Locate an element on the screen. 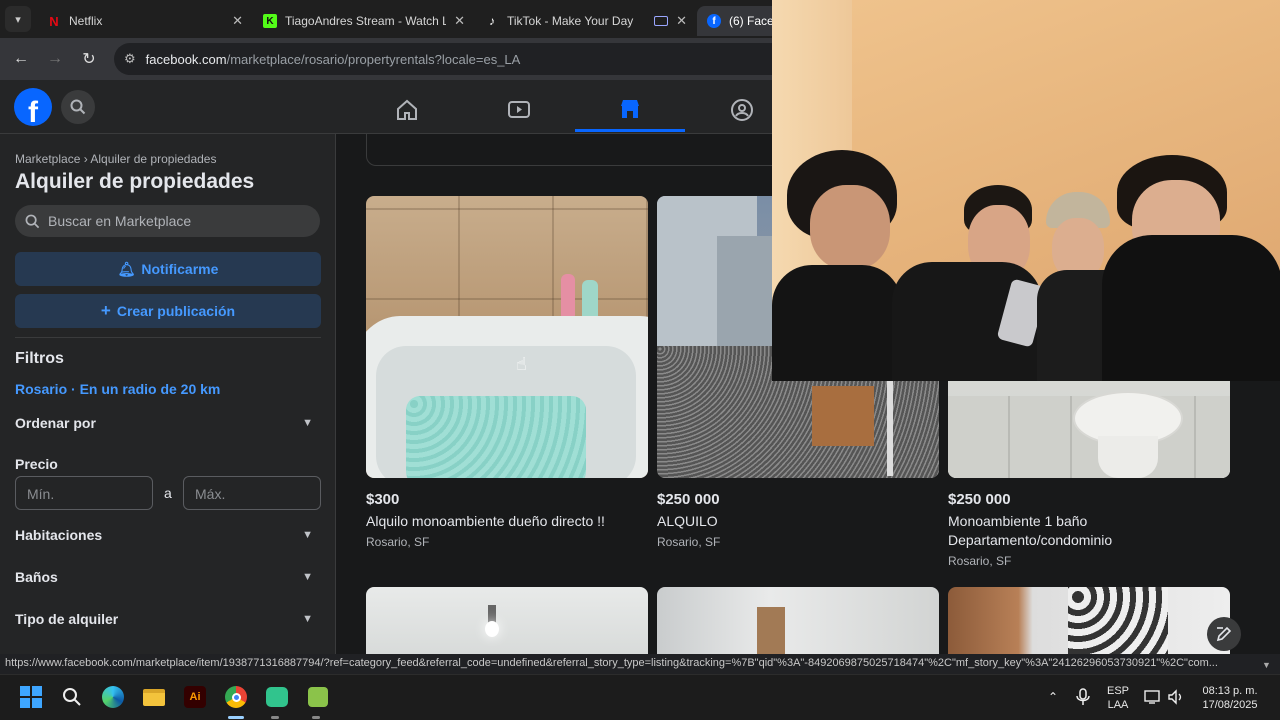 This screenshot has height=720, width=1280. baths-filter: Baños ▼ is located at coordinates (168, 577).